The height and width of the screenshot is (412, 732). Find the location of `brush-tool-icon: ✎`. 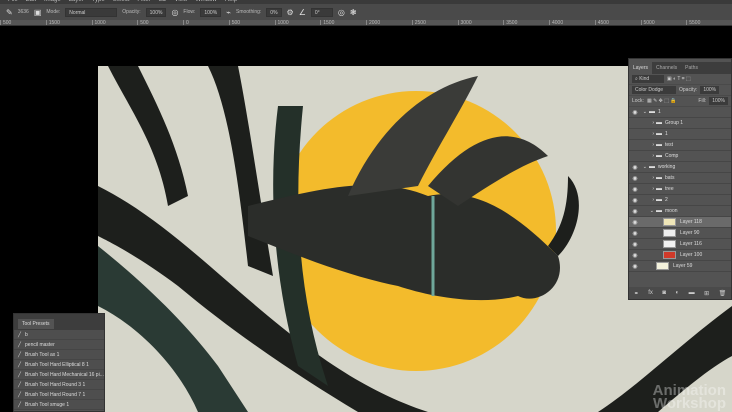

brush-tool-icon: ✎ is located at coordinates (9, 12).